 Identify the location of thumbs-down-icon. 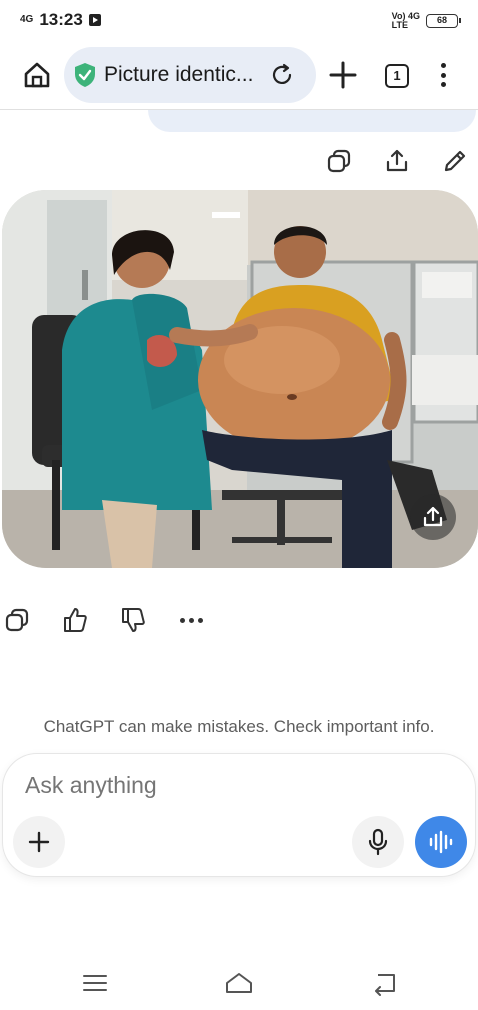
(133, 620).